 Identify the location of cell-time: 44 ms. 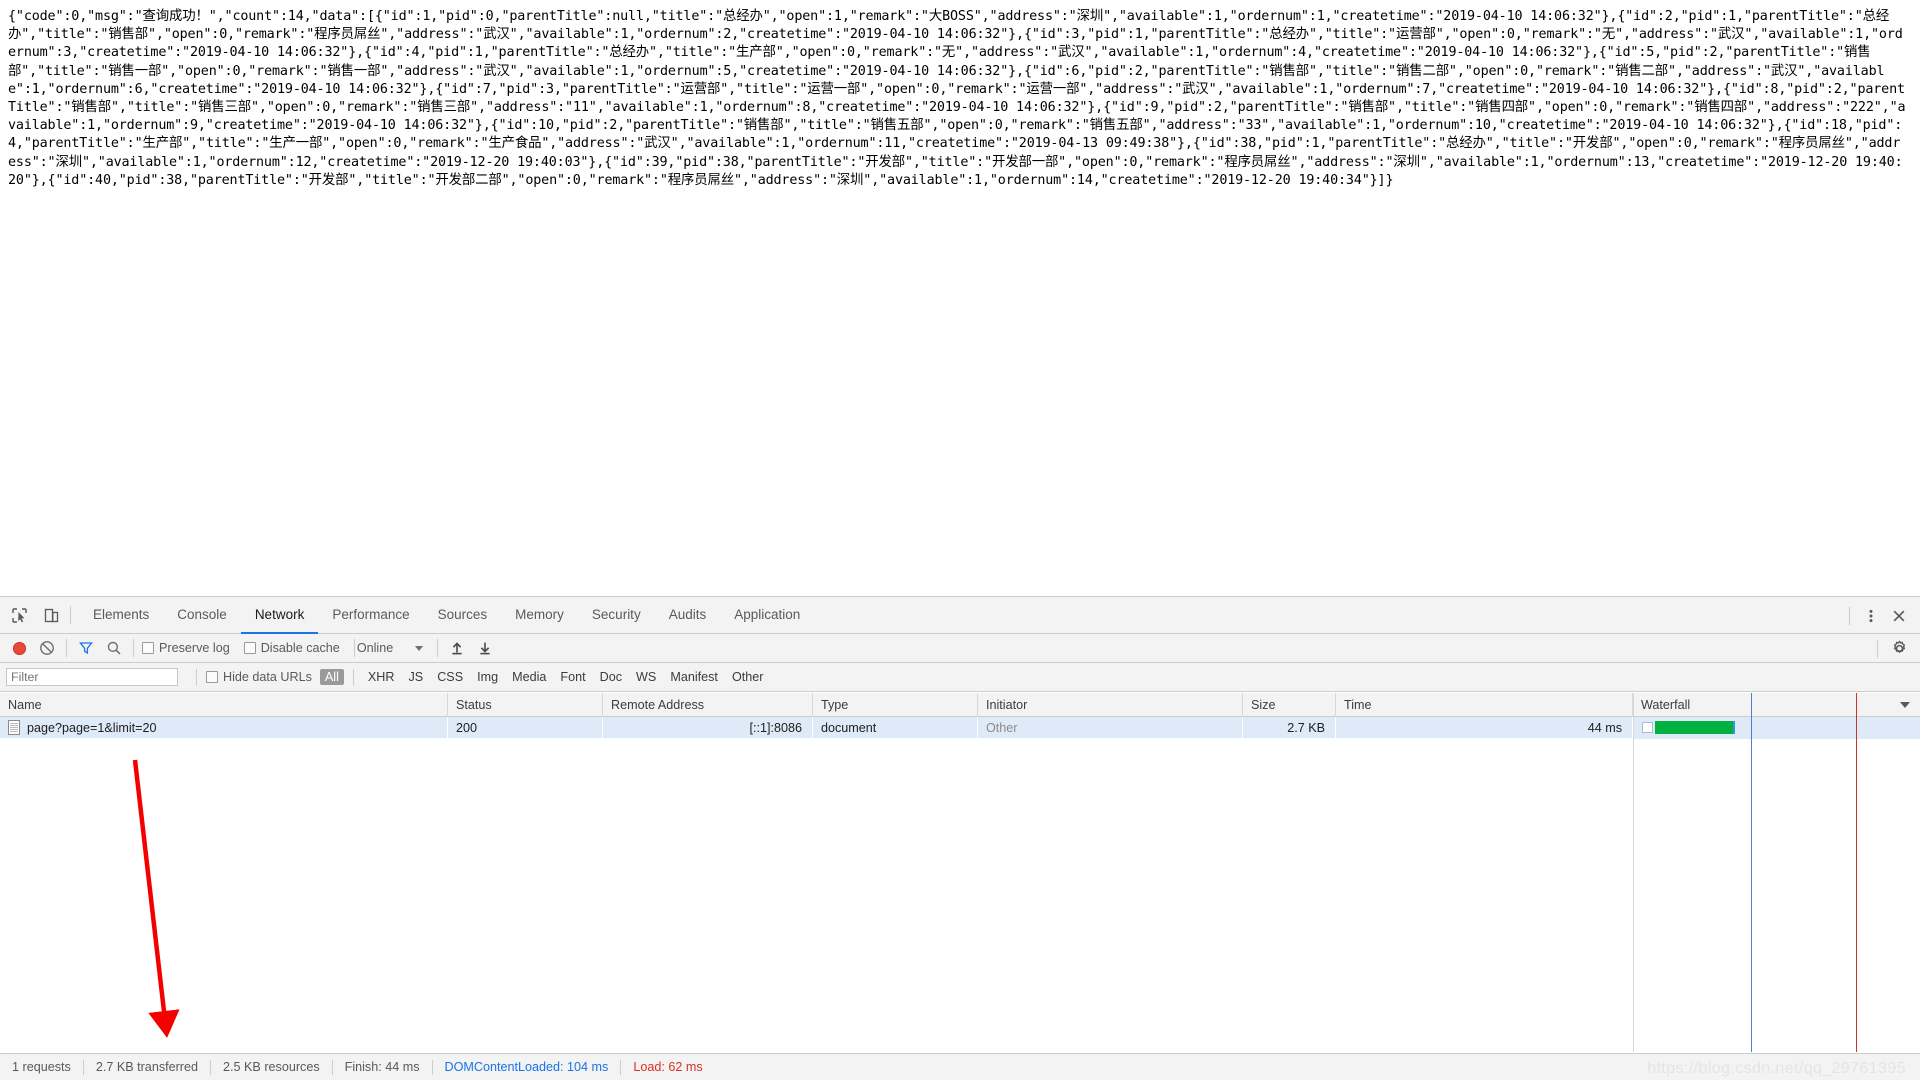
(1484, 727).